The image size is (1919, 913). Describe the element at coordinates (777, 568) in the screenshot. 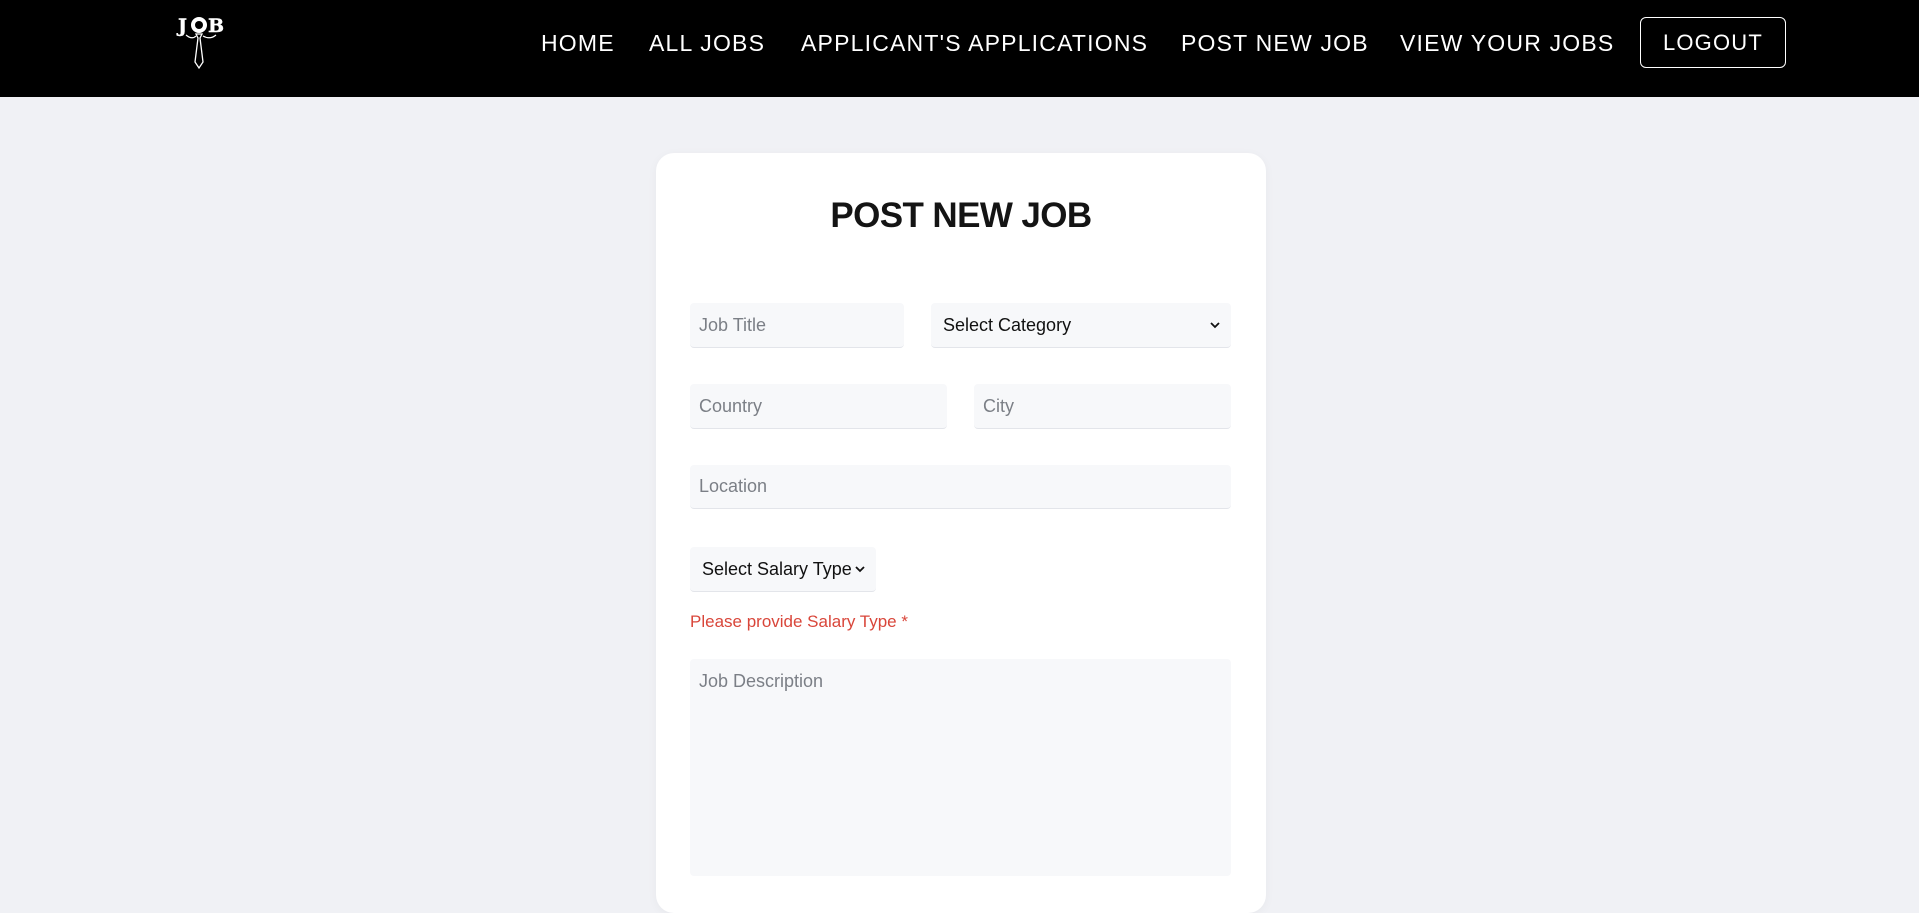

I see `salary-type-select-value: Select Salary Type` at that location.